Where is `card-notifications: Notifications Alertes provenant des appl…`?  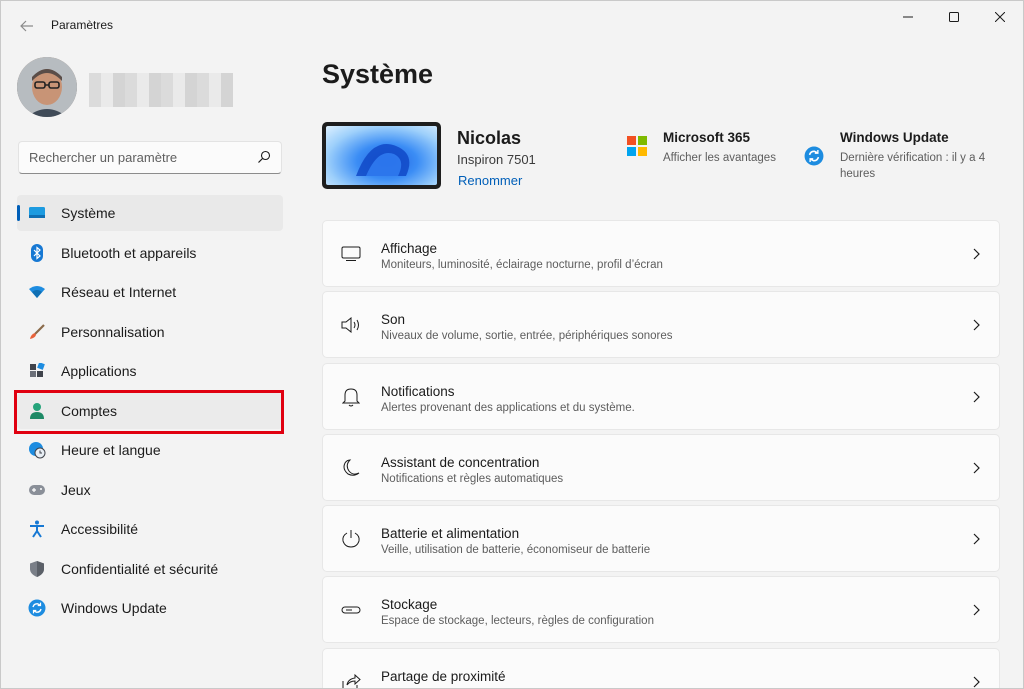
card-notifications: Notifications Alertes provenant des appl… is located at coordinates (661, 396).